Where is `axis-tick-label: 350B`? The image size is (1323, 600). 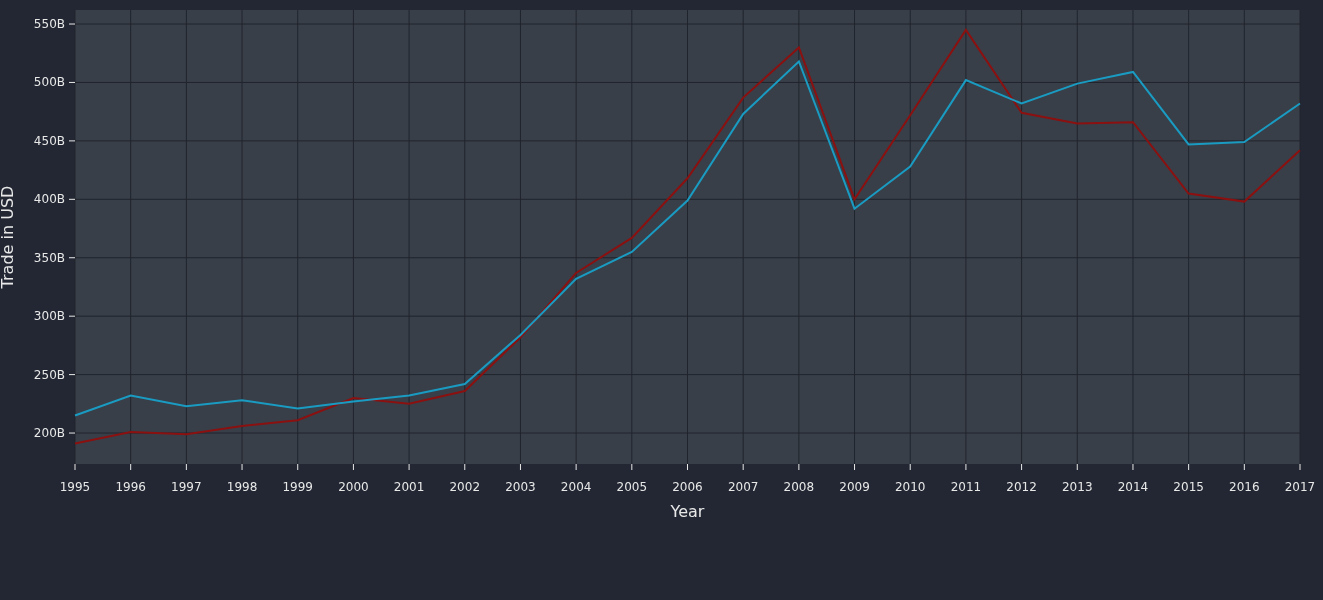 axis-tick-label: 350B is located at coordinates (49, 257).